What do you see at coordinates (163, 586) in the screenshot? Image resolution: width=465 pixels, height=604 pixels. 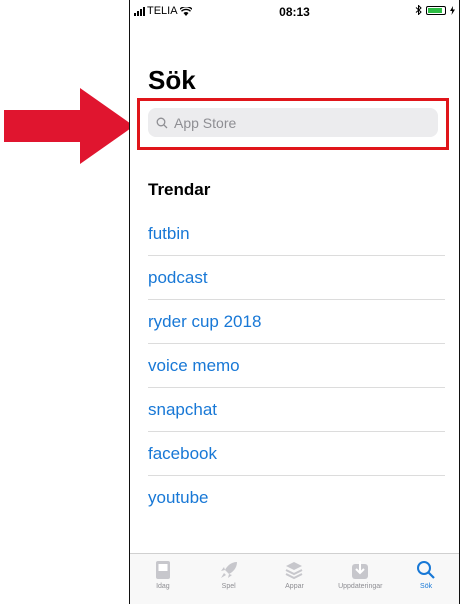 I see `tab-label: Idag` at bounding box center [163, 586].